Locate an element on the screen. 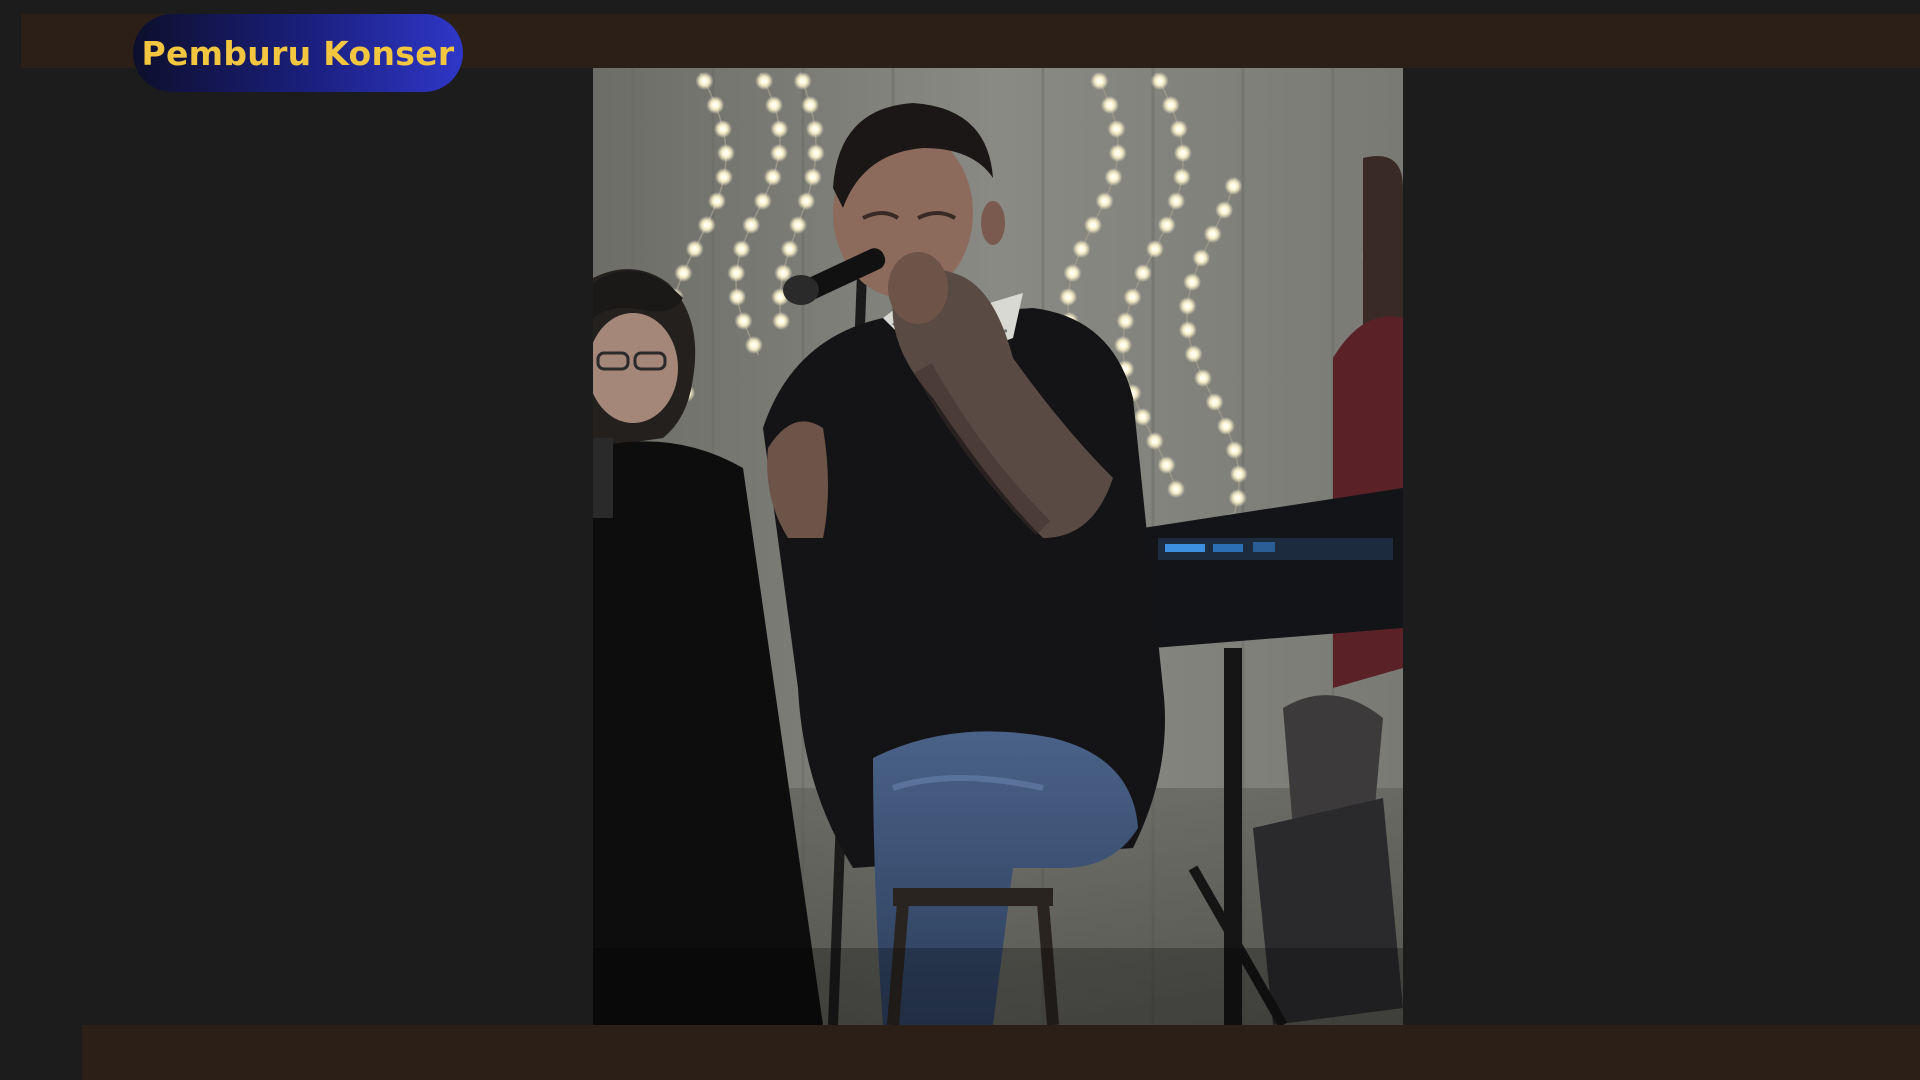 The height and width of the screenshot is (1080, 1920). channel-badge: Pemburu Konser is located at coordinates (298, 53).